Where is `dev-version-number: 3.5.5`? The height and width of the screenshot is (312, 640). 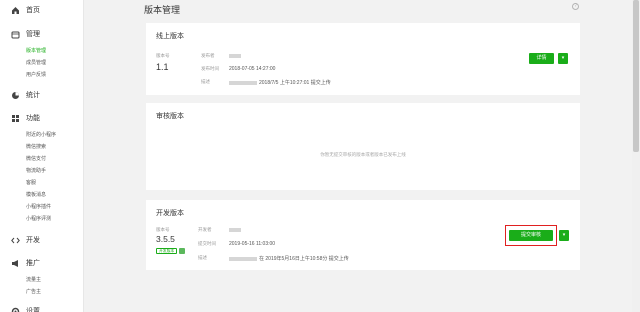 dev-version-number: 3.5.5 is located at coordinates (165, 239).